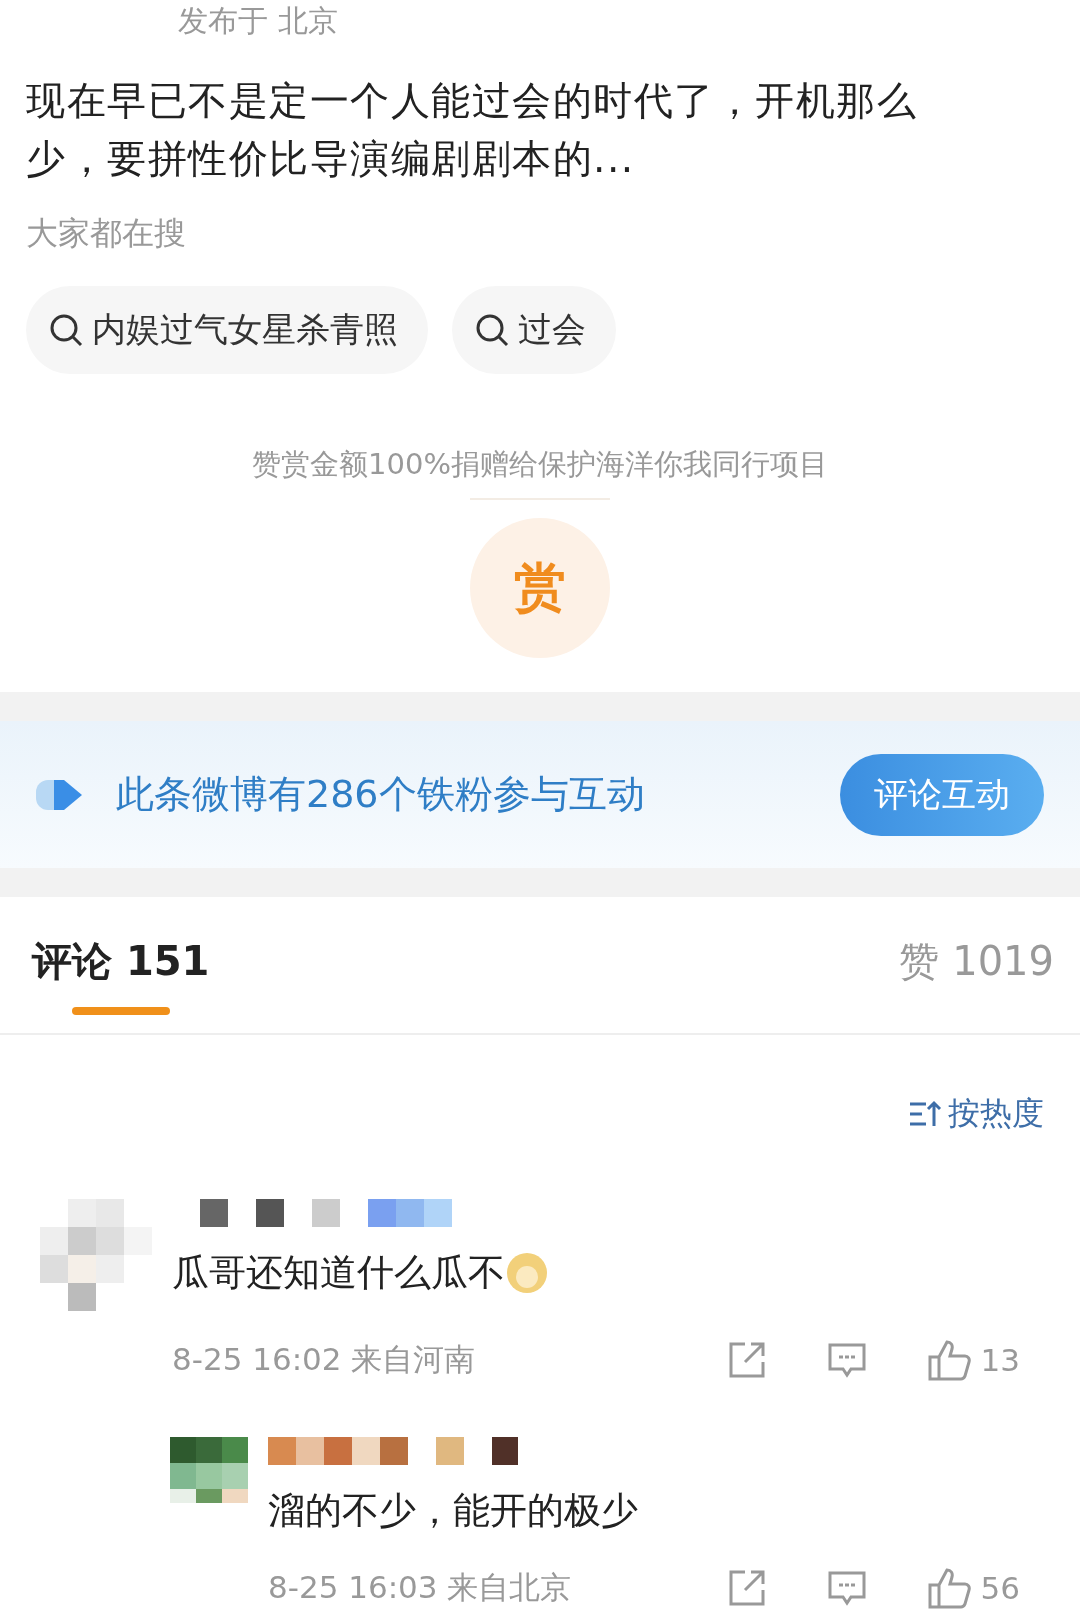 The width and height of the screenshot is (1080, 1609). I want to click on comment-meta: 8-25 16:03 来自北京, so click(420, 1587).